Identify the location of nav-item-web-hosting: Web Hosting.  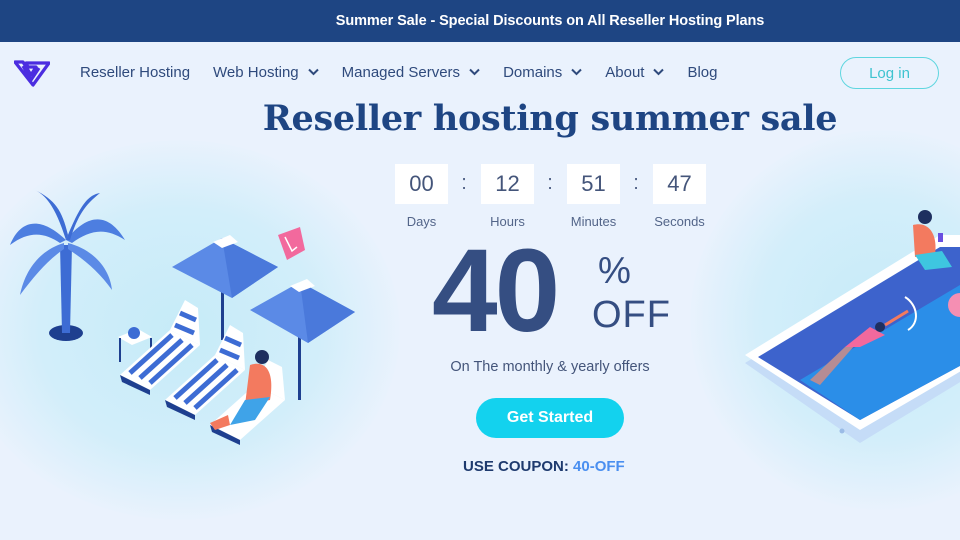
(266, 72).